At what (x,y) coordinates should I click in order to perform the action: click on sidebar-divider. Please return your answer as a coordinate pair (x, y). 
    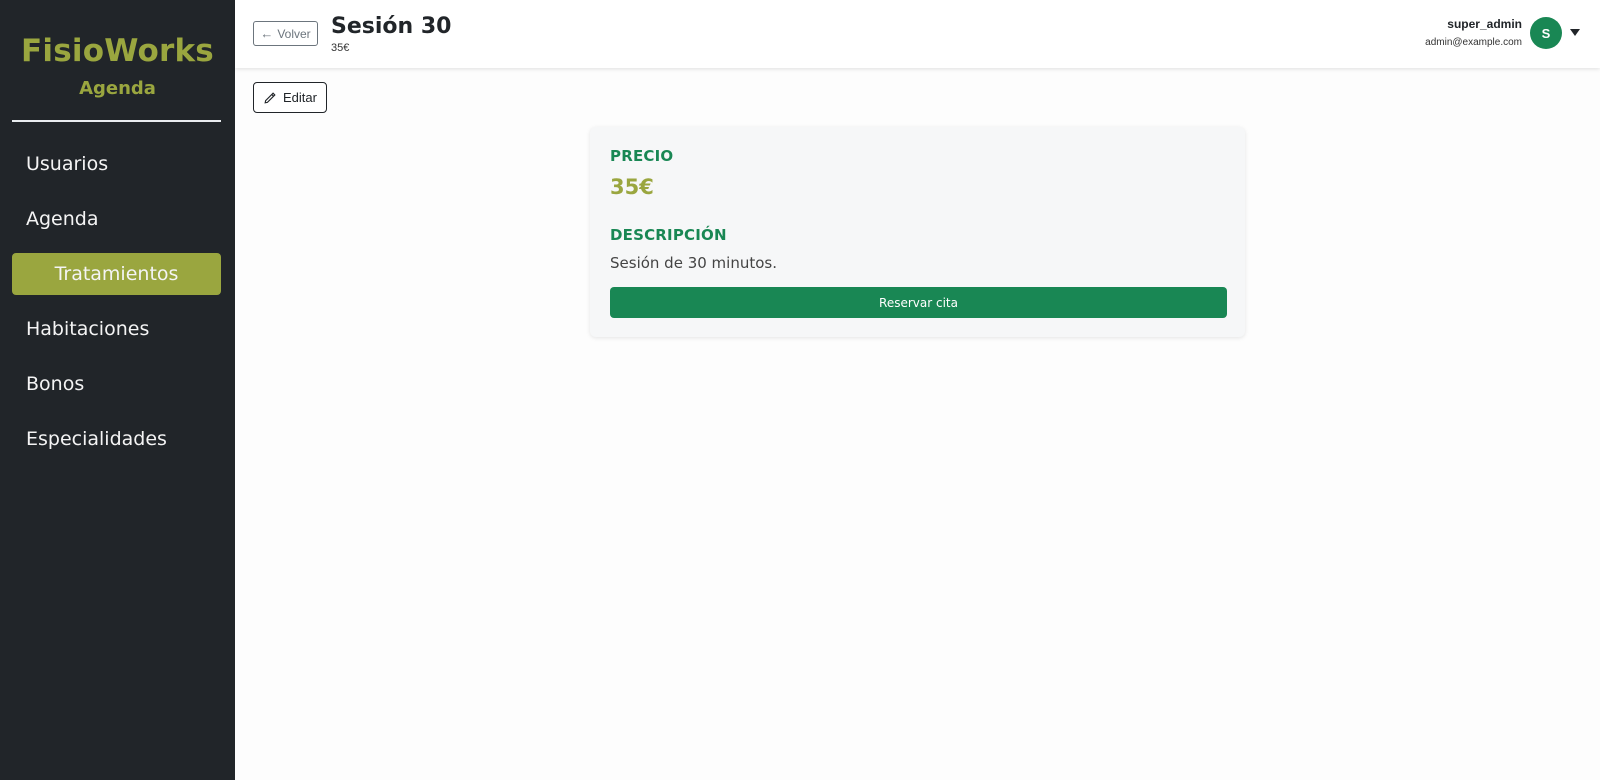
    Looking at the image, I should click on (116, 121).